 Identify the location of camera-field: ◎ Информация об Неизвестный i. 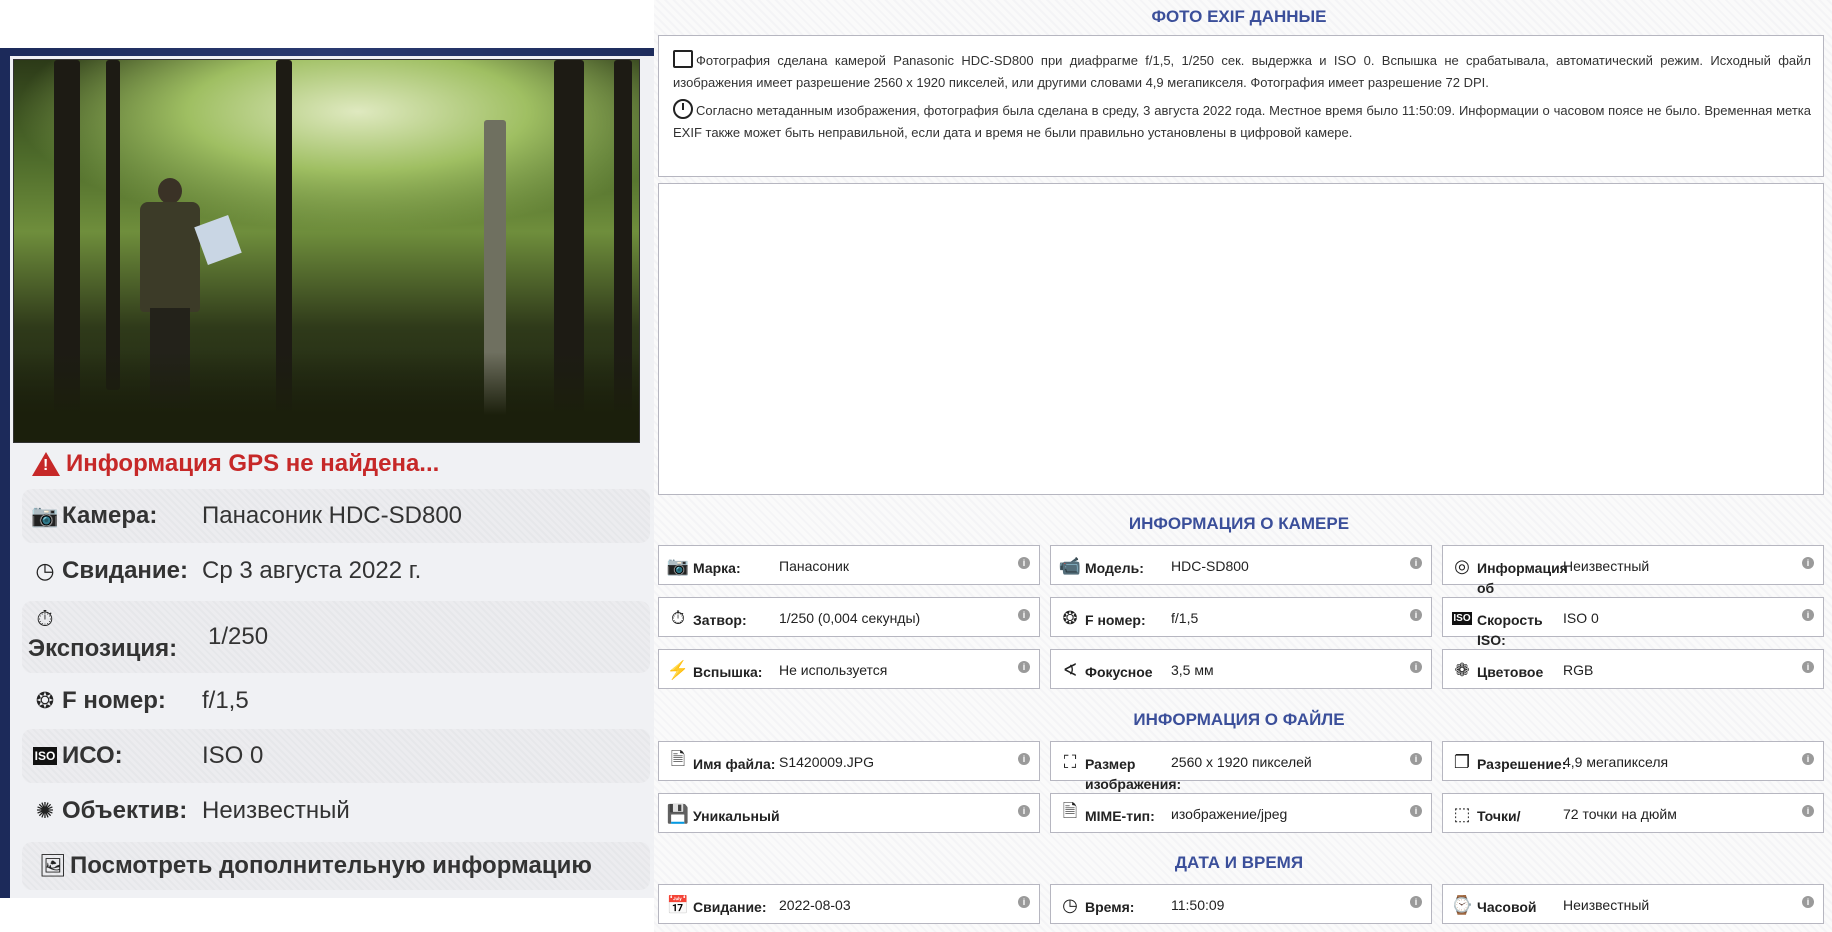
(1633, 570).